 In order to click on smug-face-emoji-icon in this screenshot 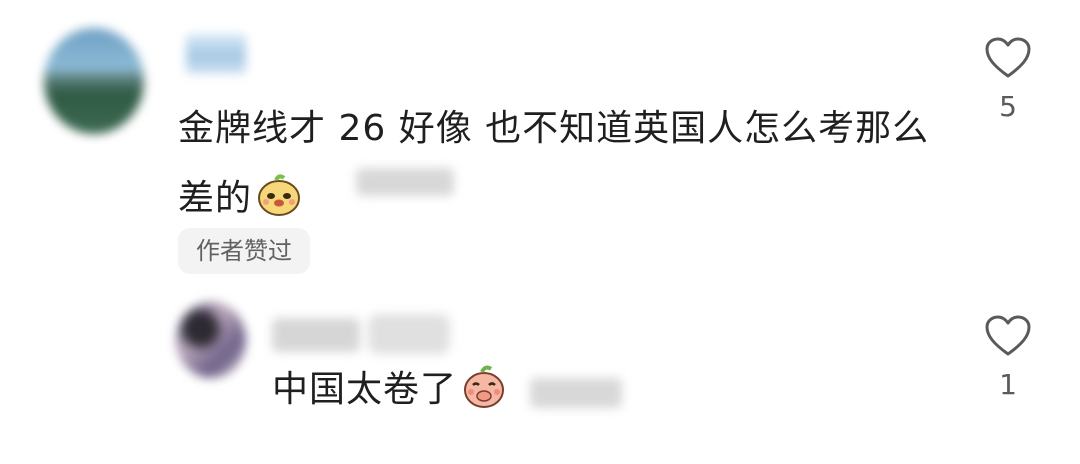, I will do `click(279, 195)`.